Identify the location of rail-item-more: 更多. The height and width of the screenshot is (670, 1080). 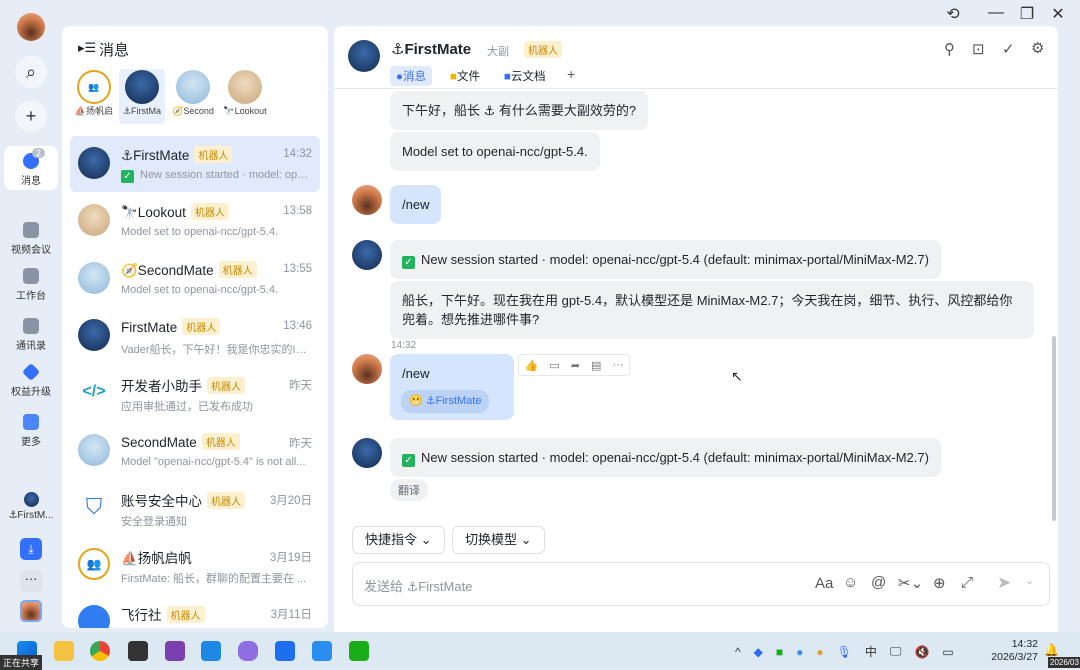
(31, 431).